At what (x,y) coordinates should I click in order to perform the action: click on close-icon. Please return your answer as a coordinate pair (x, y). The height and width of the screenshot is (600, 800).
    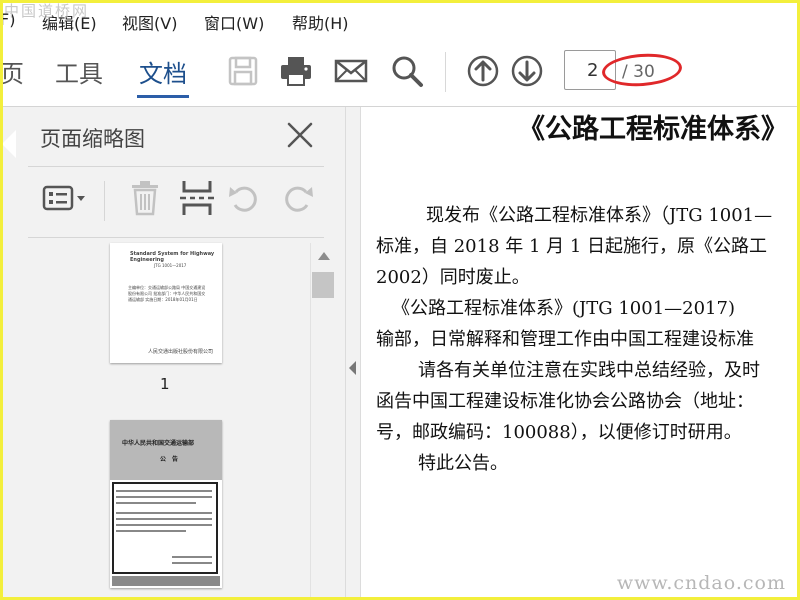
    Looking at the image, I should click on (300, 135).